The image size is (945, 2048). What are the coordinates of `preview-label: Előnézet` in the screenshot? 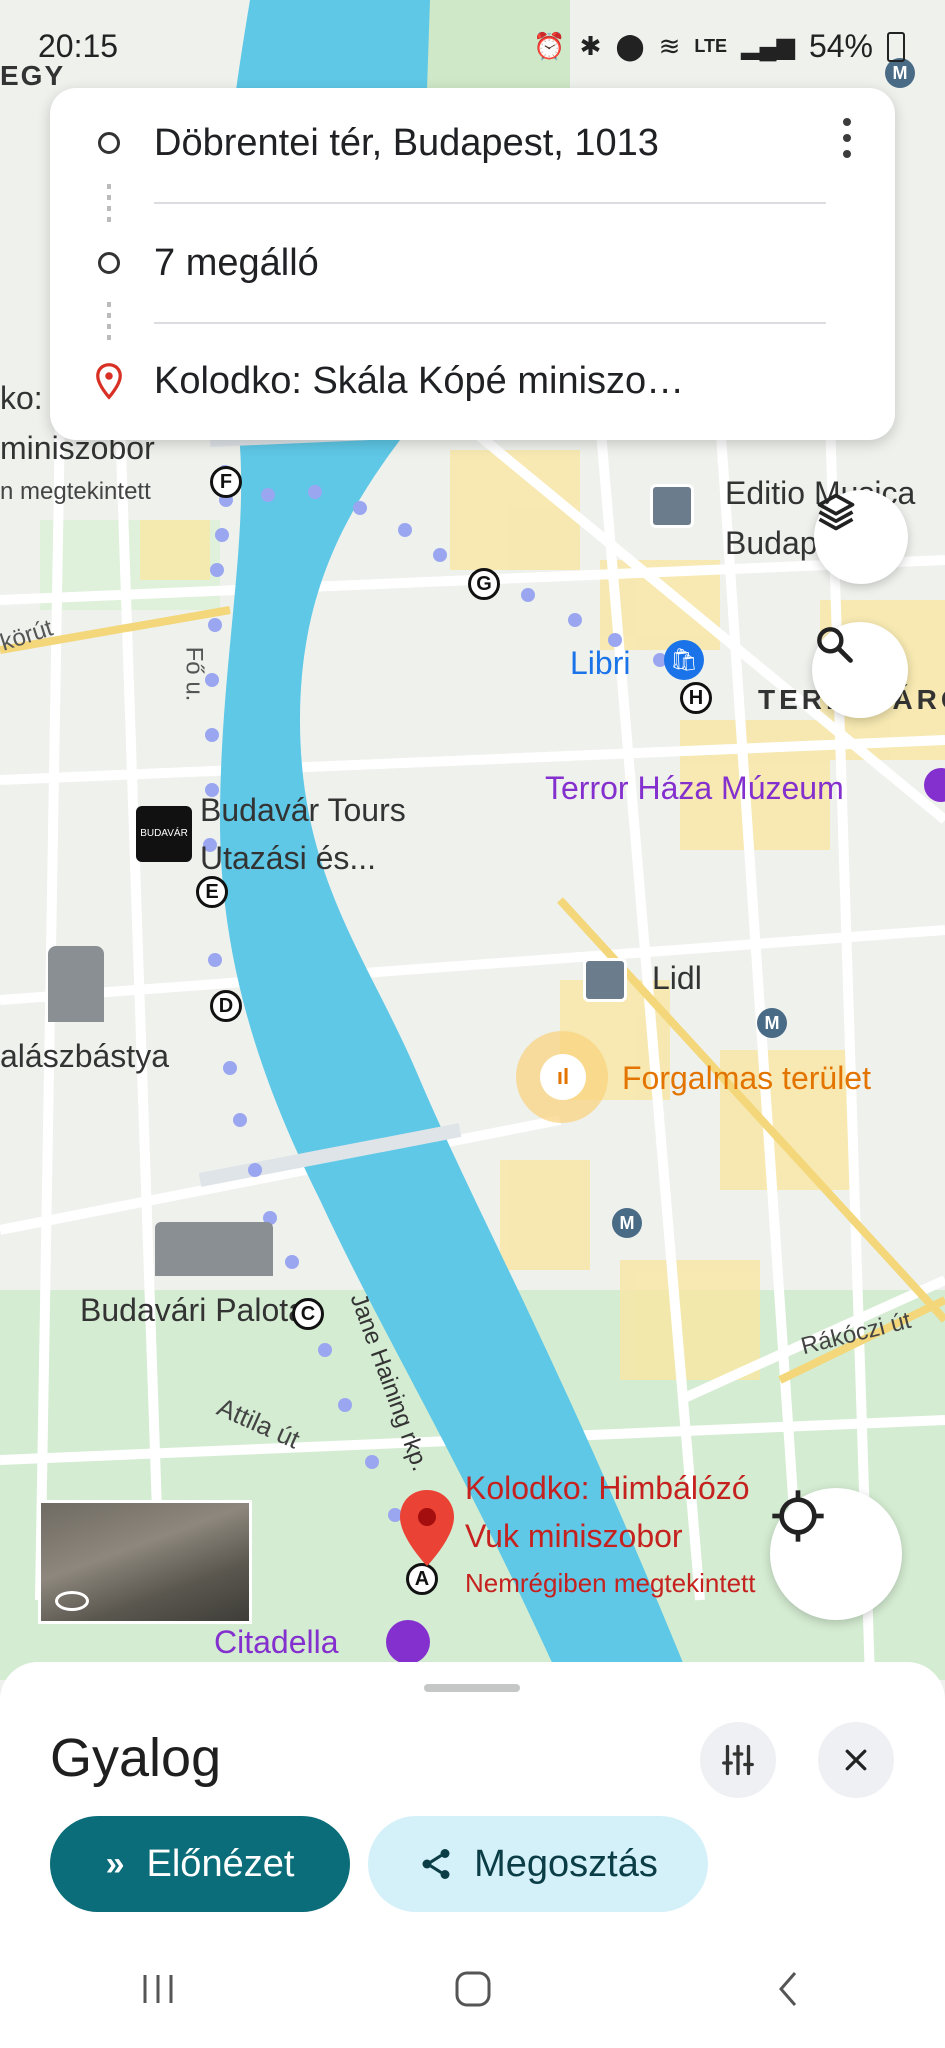 It's located at (220, 1863).